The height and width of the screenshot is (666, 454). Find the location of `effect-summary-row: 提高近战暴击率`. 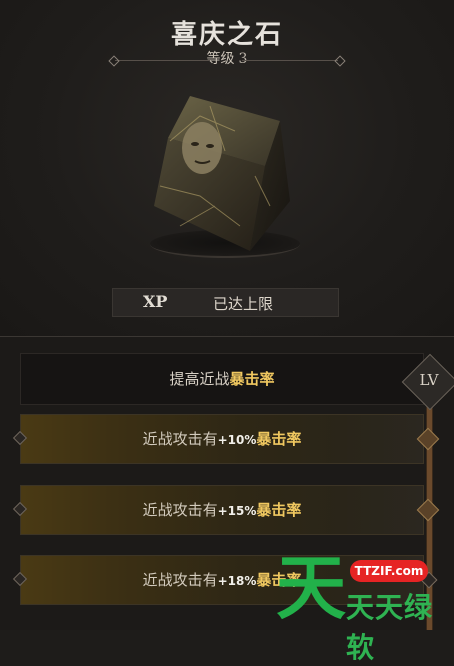

effect-summary-row: 提高近战暴击率 is located at coordinates (222, 379).